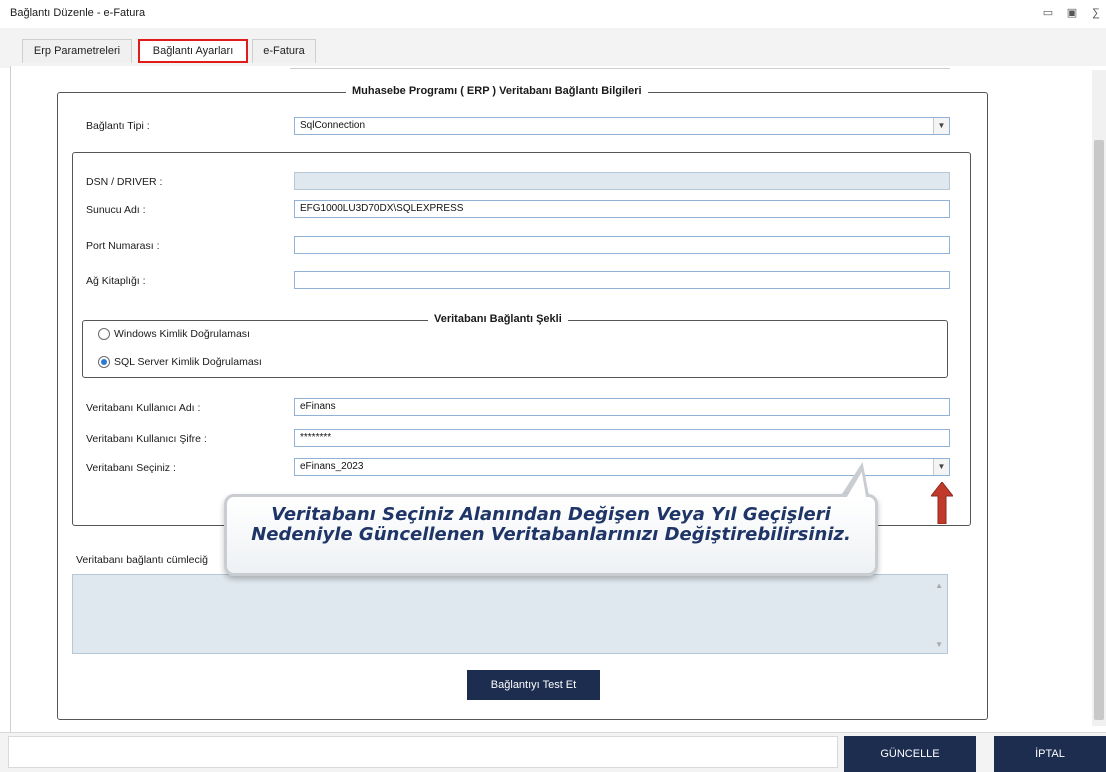 The height and width of the screenshot is (772, 1106). I want to click on close-icon: ∑, so click(1096, 13).